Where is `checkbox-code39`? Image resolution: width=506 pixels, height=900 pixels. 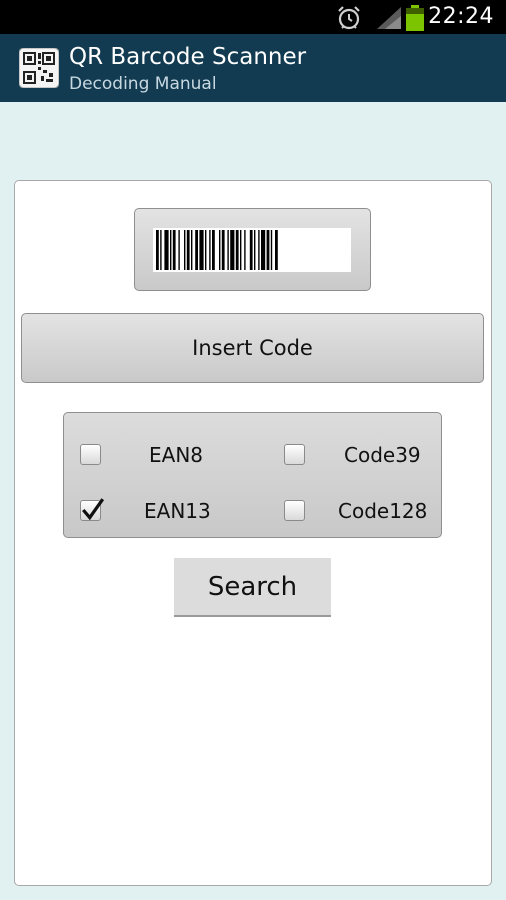 checkbox-code39 is located at coordinates (294, 454).